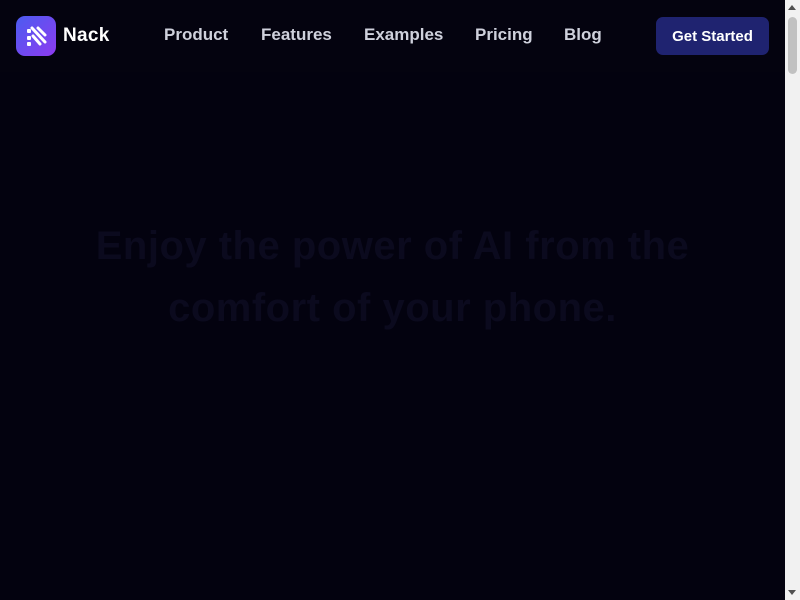  What do you see at coordinates (792, 7) in the screenshot?
I see `scroll-up-arrow-icon` at bounding box center [792, 7].